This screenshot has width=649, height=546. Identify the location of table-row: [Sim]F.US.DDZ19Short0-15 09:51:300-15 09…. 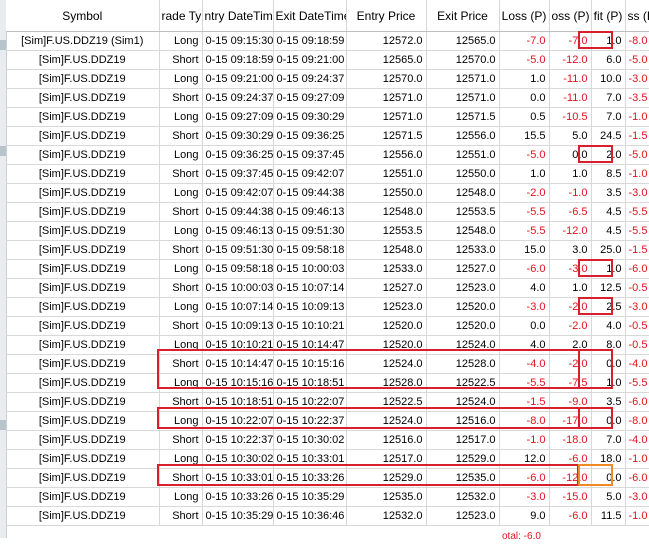
(327, 250).